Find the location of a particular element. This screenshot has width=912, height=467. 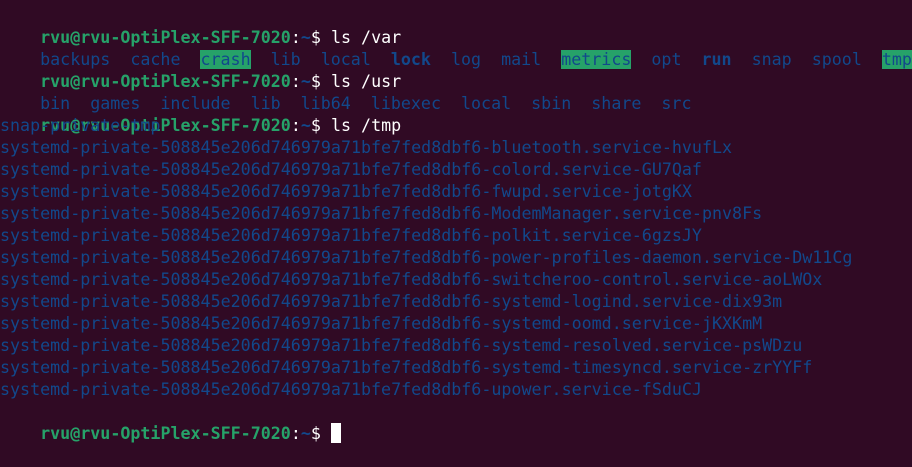

dir-entry: games is located at coordinates (115, 103).